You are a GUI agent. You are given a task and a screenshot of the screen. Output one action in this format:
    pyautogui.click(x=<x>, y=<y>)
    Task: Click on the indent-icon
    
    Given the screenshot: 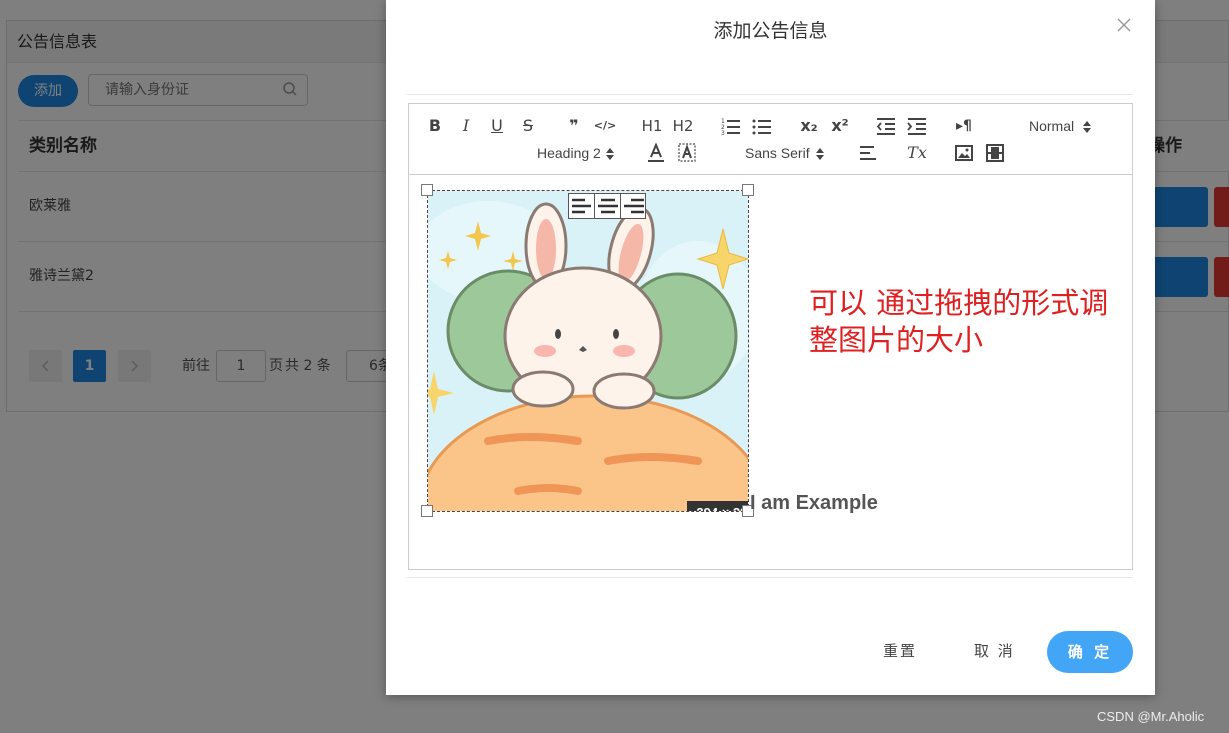 What is the action you would take?
    pyautogui.click(x=916, y=126)
    